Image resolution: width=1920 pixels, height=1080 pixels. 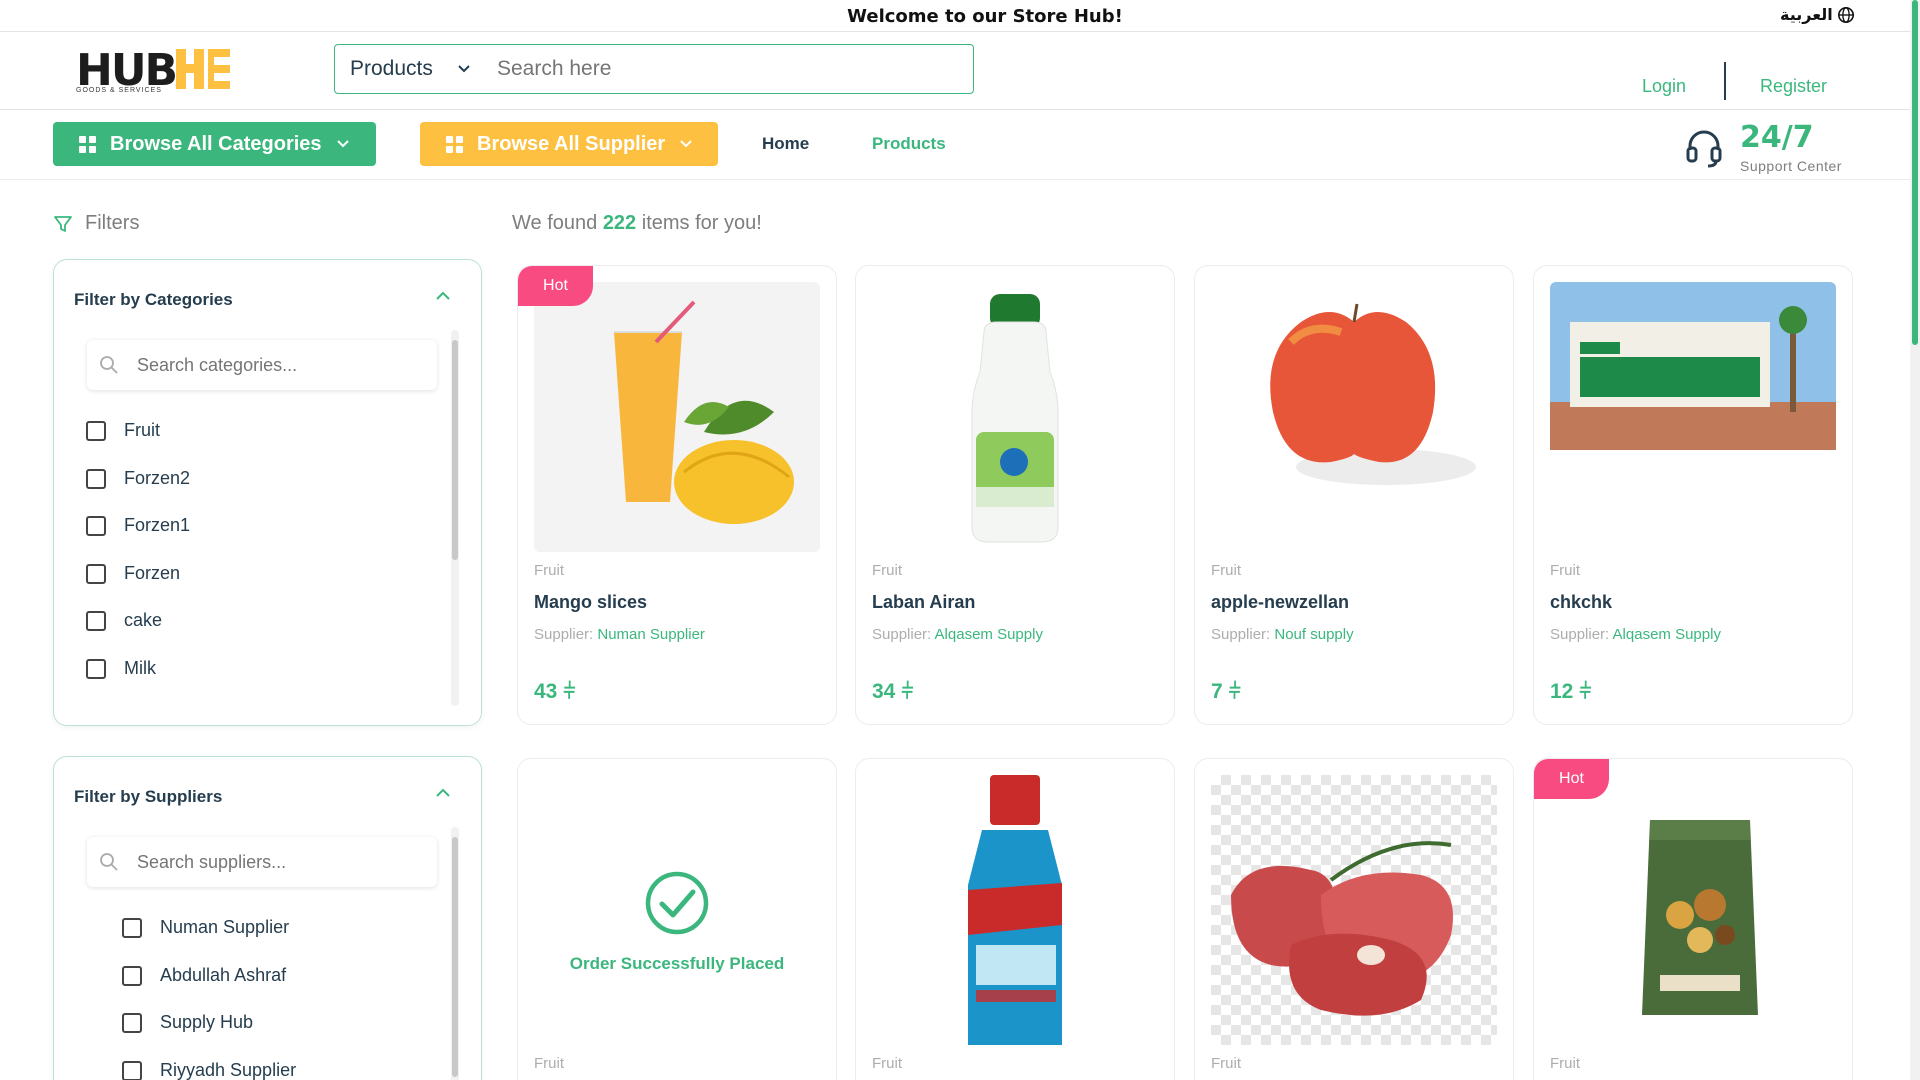 What do you see at coordinates (785, 144) in the screenshot?
I see `nav-home-link: Home` at bounding box center [785, 144].